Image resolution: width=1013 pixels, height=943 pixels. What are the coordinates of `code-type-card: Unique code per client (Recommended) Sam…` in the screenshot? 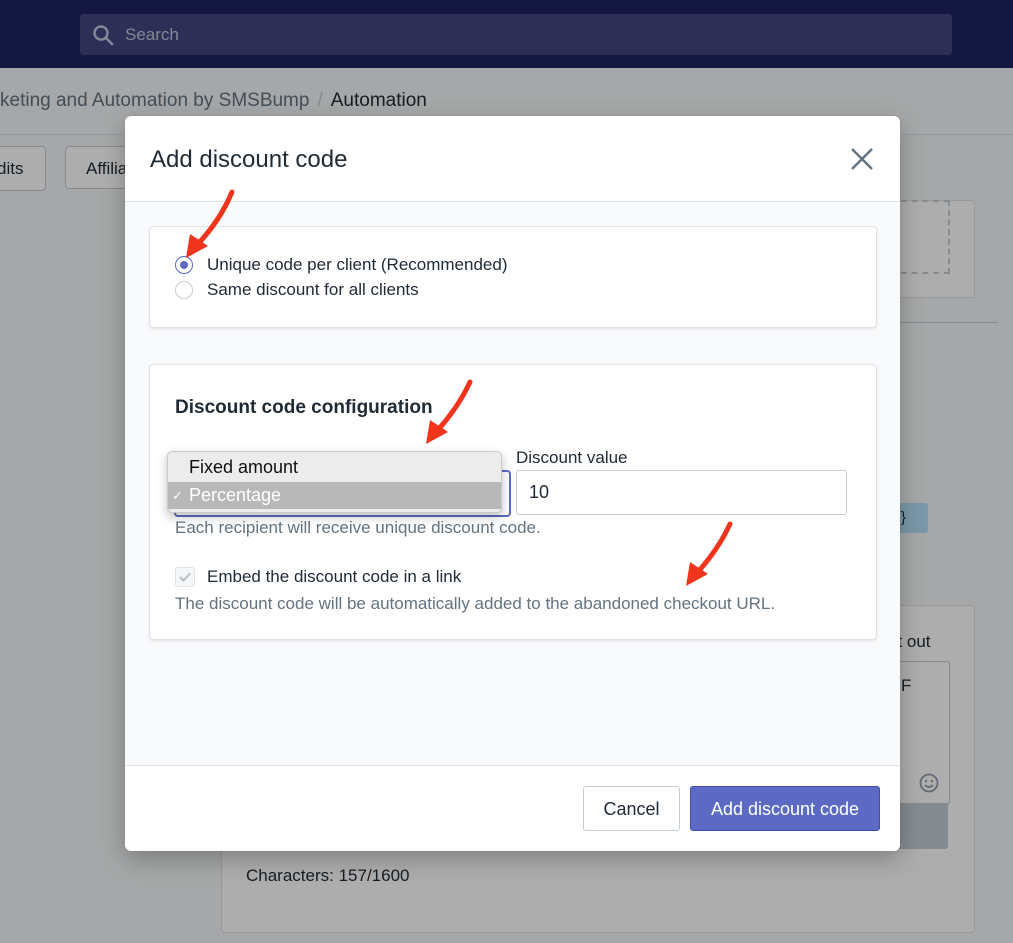 It's located at (513, 277).